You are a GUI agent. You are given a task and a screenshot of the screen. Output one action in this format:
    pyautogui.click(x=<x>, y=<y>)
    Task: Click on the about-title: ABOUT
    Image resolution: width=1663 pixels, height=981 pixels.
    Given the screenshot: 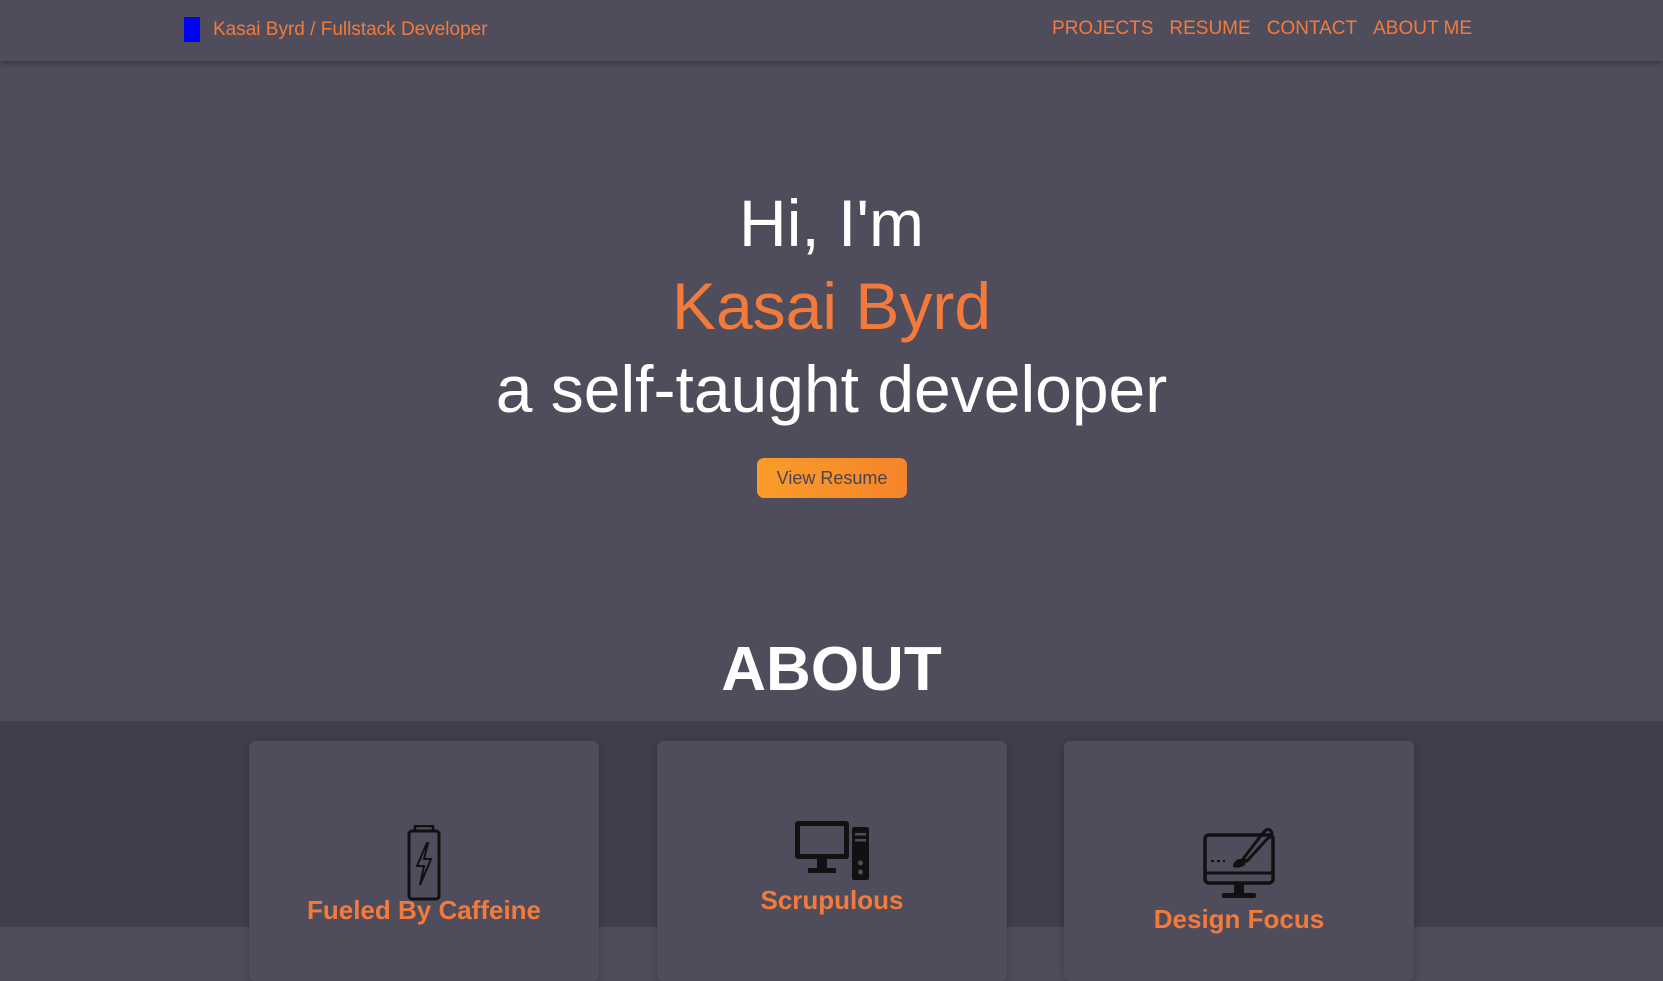 What is the action you would take?
    pyautogui.click(x=831, y=669)
    